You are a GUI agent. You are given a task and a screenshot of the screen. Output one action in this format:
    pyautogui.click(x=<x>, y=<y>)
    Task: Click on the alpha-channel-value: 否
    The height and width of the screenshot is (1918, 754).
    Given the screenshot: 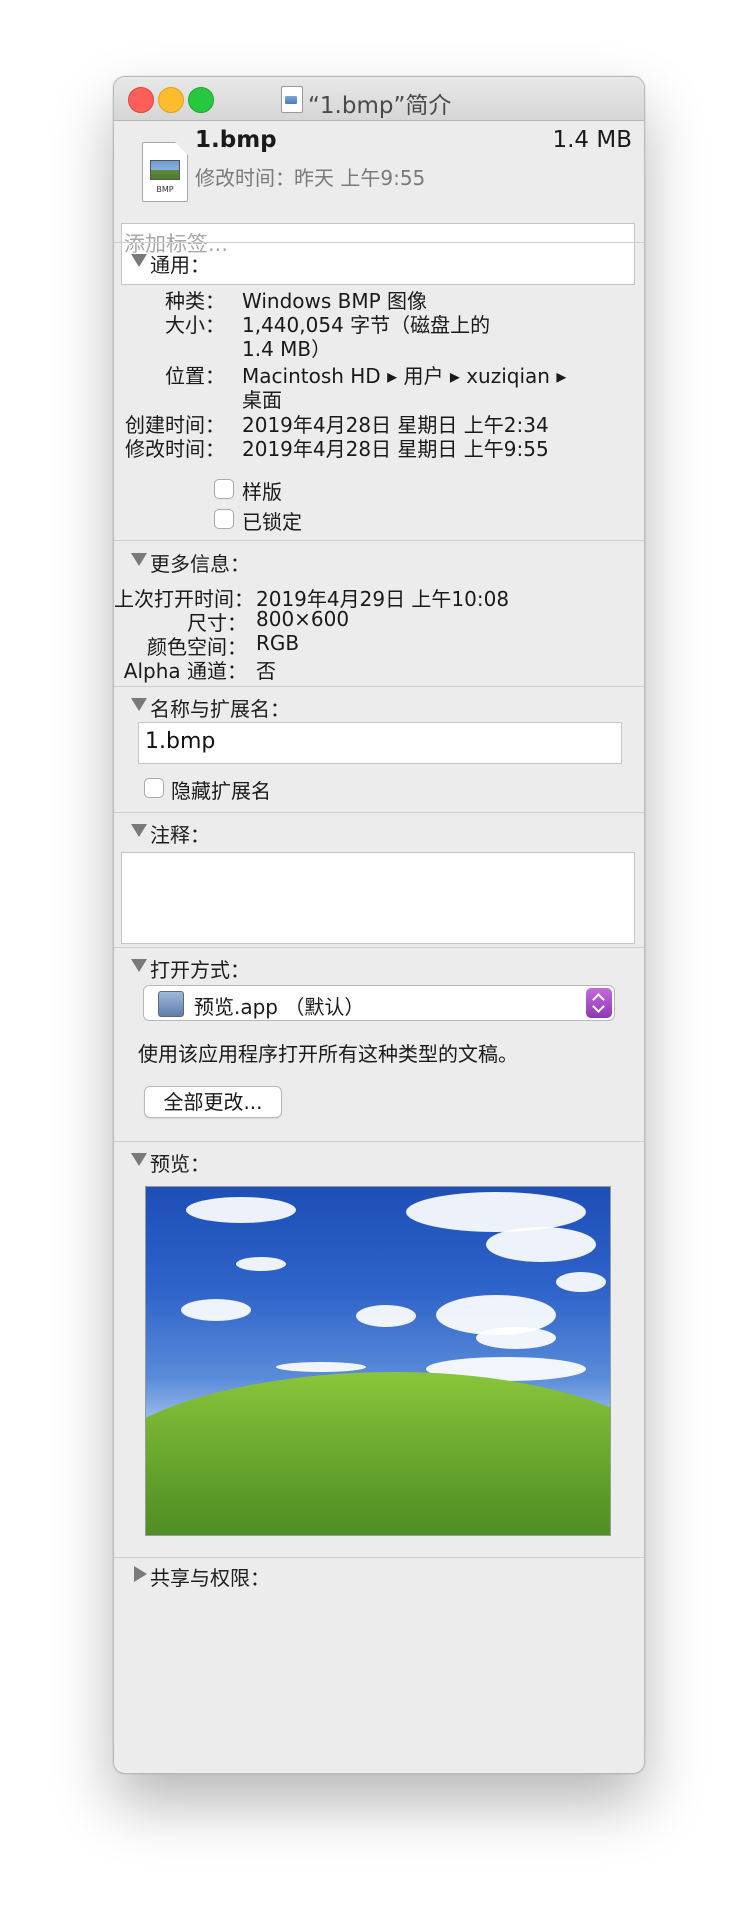 What is the action you would take?
    pyautogui.click(x=266, y=671)
    